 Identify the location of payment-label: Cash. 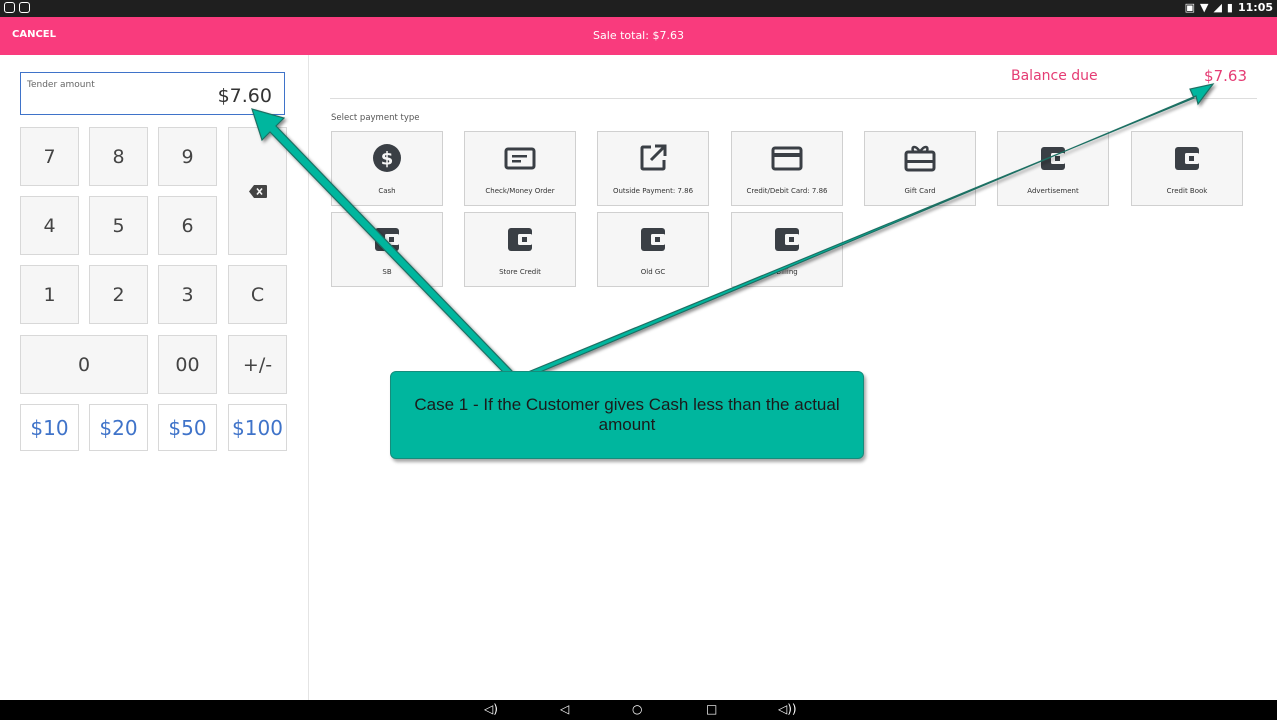
(387, 191).